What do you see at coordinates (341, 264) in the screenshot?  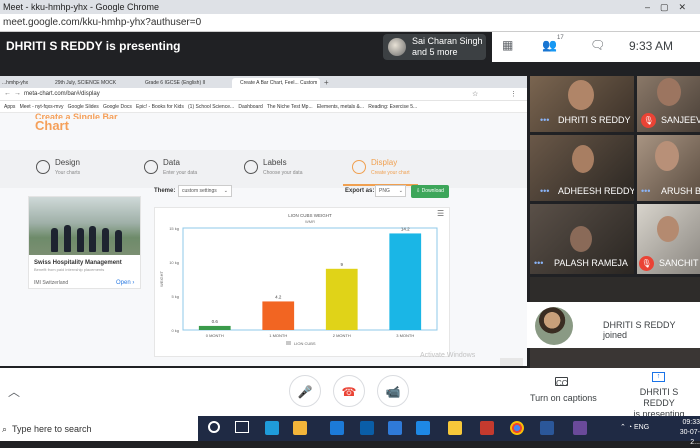 I see `data-label: 9` at bounding box center [341, 264].